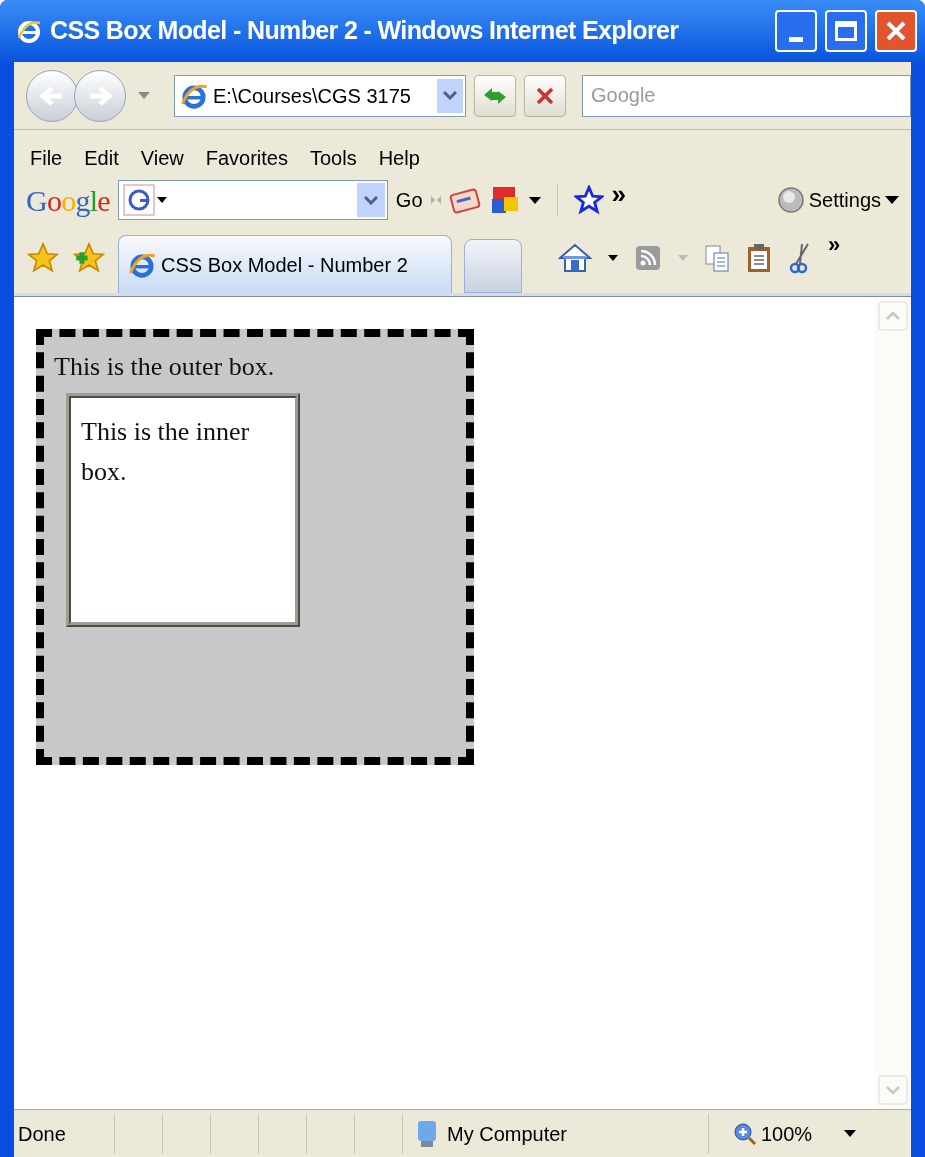 The height and width of the screenshot is (1157, 925). I want to click on favorites-star-icon, so click(43, 257).